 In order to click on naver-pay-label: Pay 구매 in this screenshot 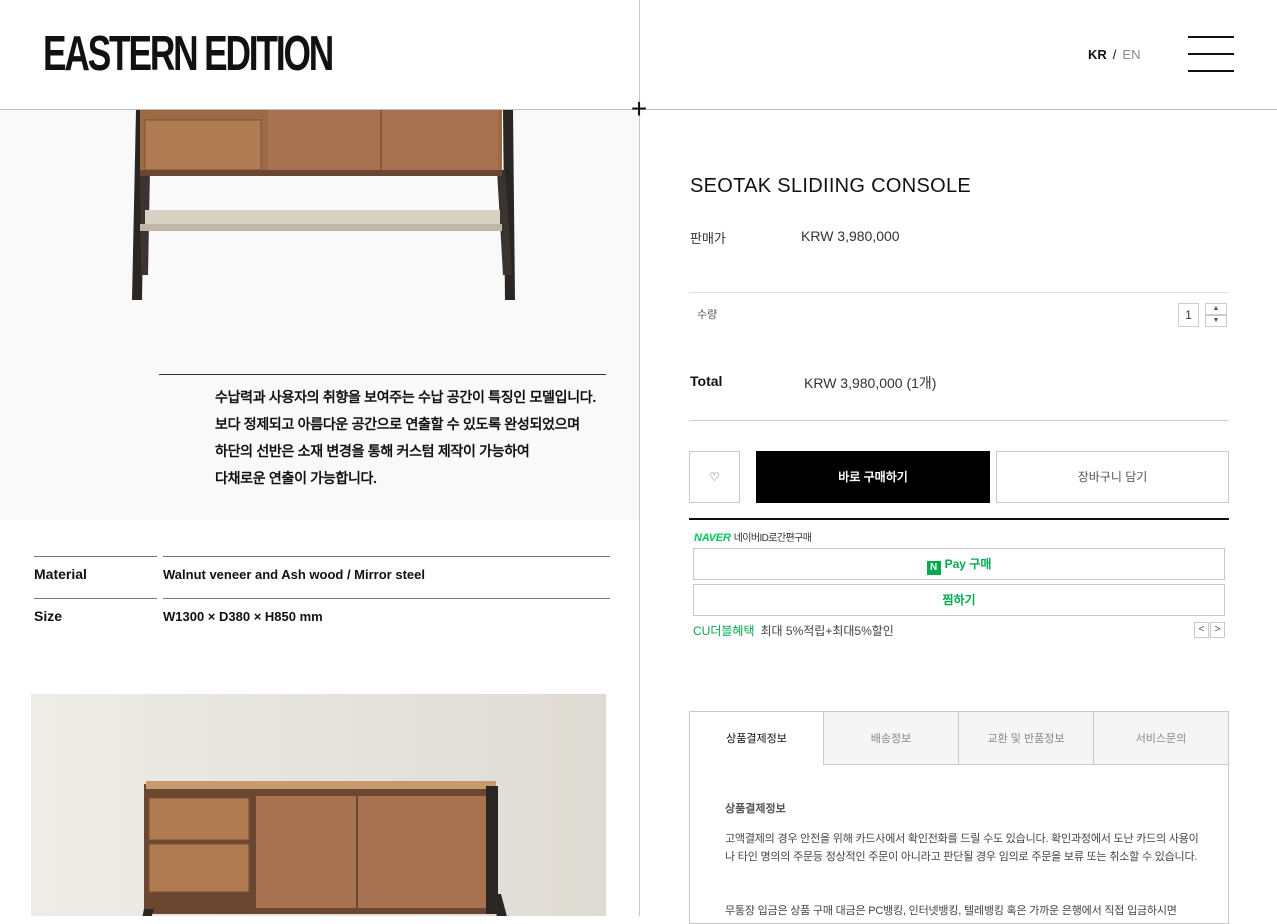, I will do `click(968, 564)`.